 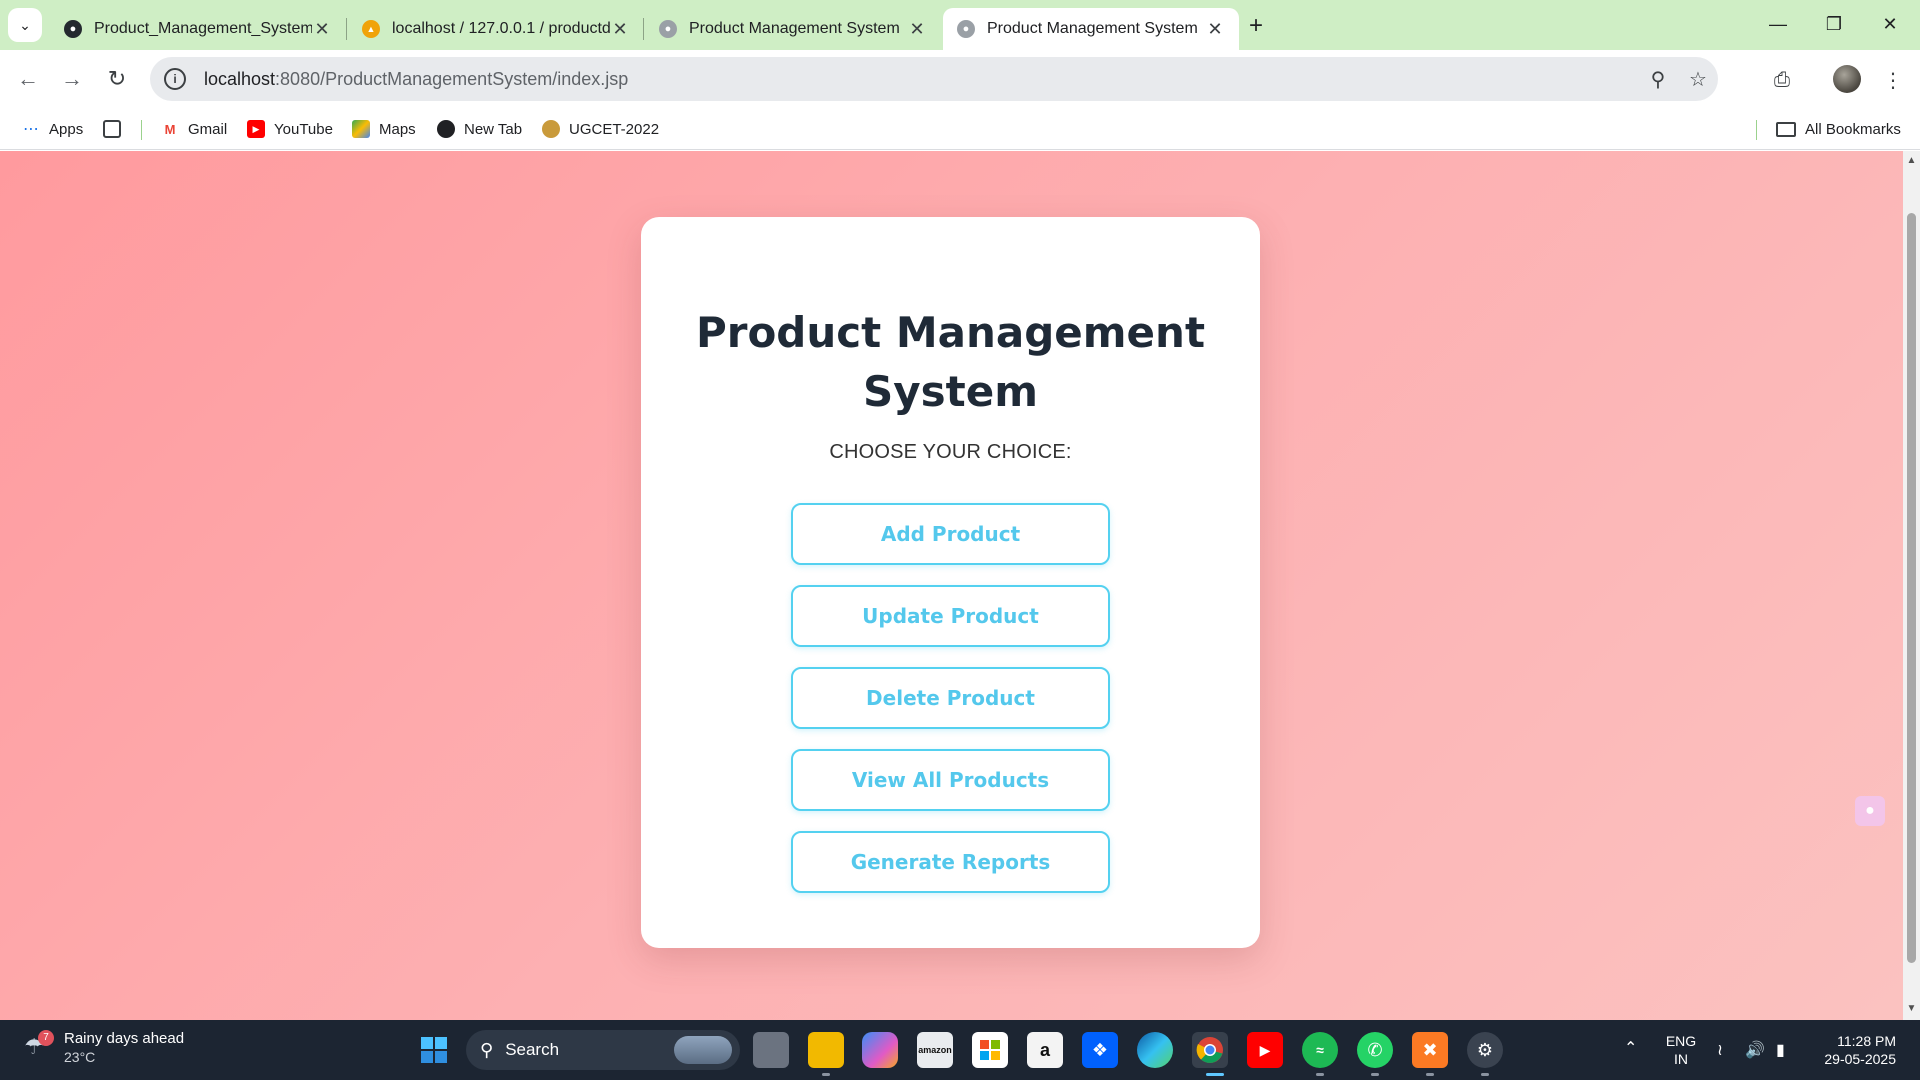 What do you see at coordinates (771, 1050) in the screenshot?
I see `task-view-icon` at bounding box center [771, 1050].